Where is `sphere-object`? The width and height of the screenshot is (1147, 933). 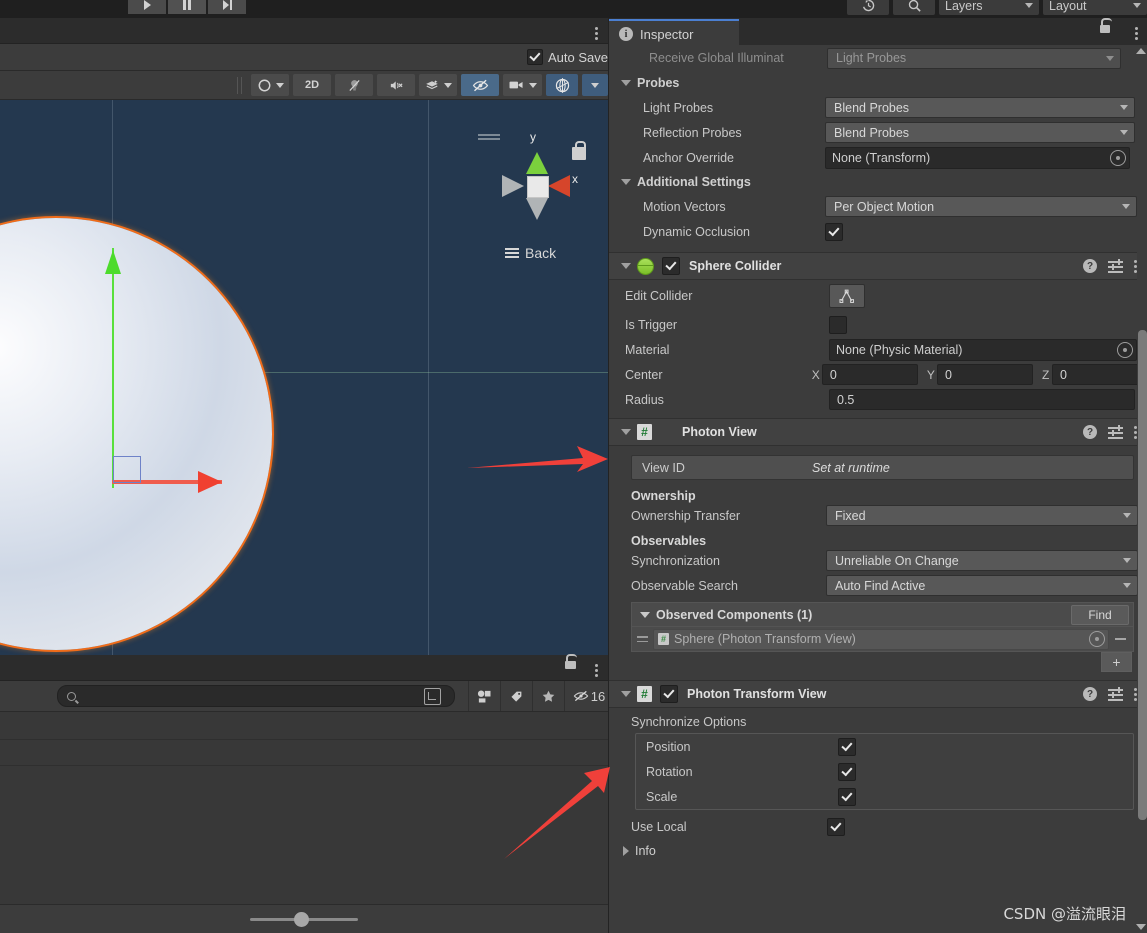 sphere-object is located at coordinates (136, 434).